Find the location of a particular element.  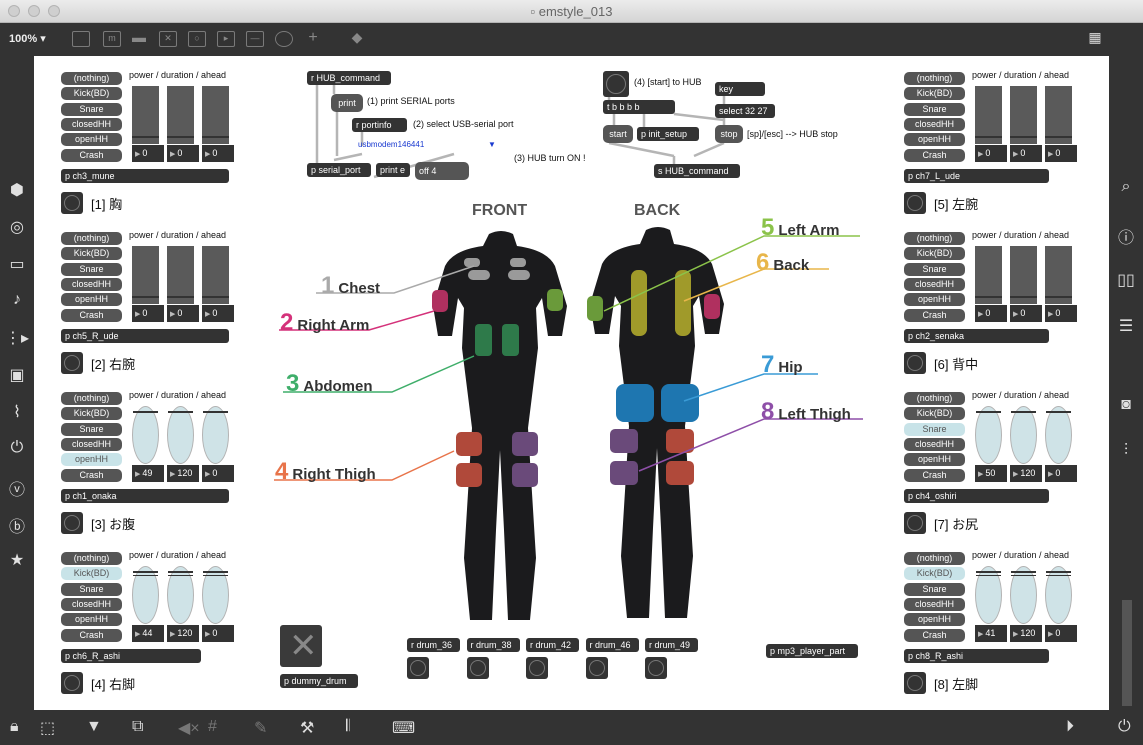

bang-icon: ○ is located at coordinates (197, 39).